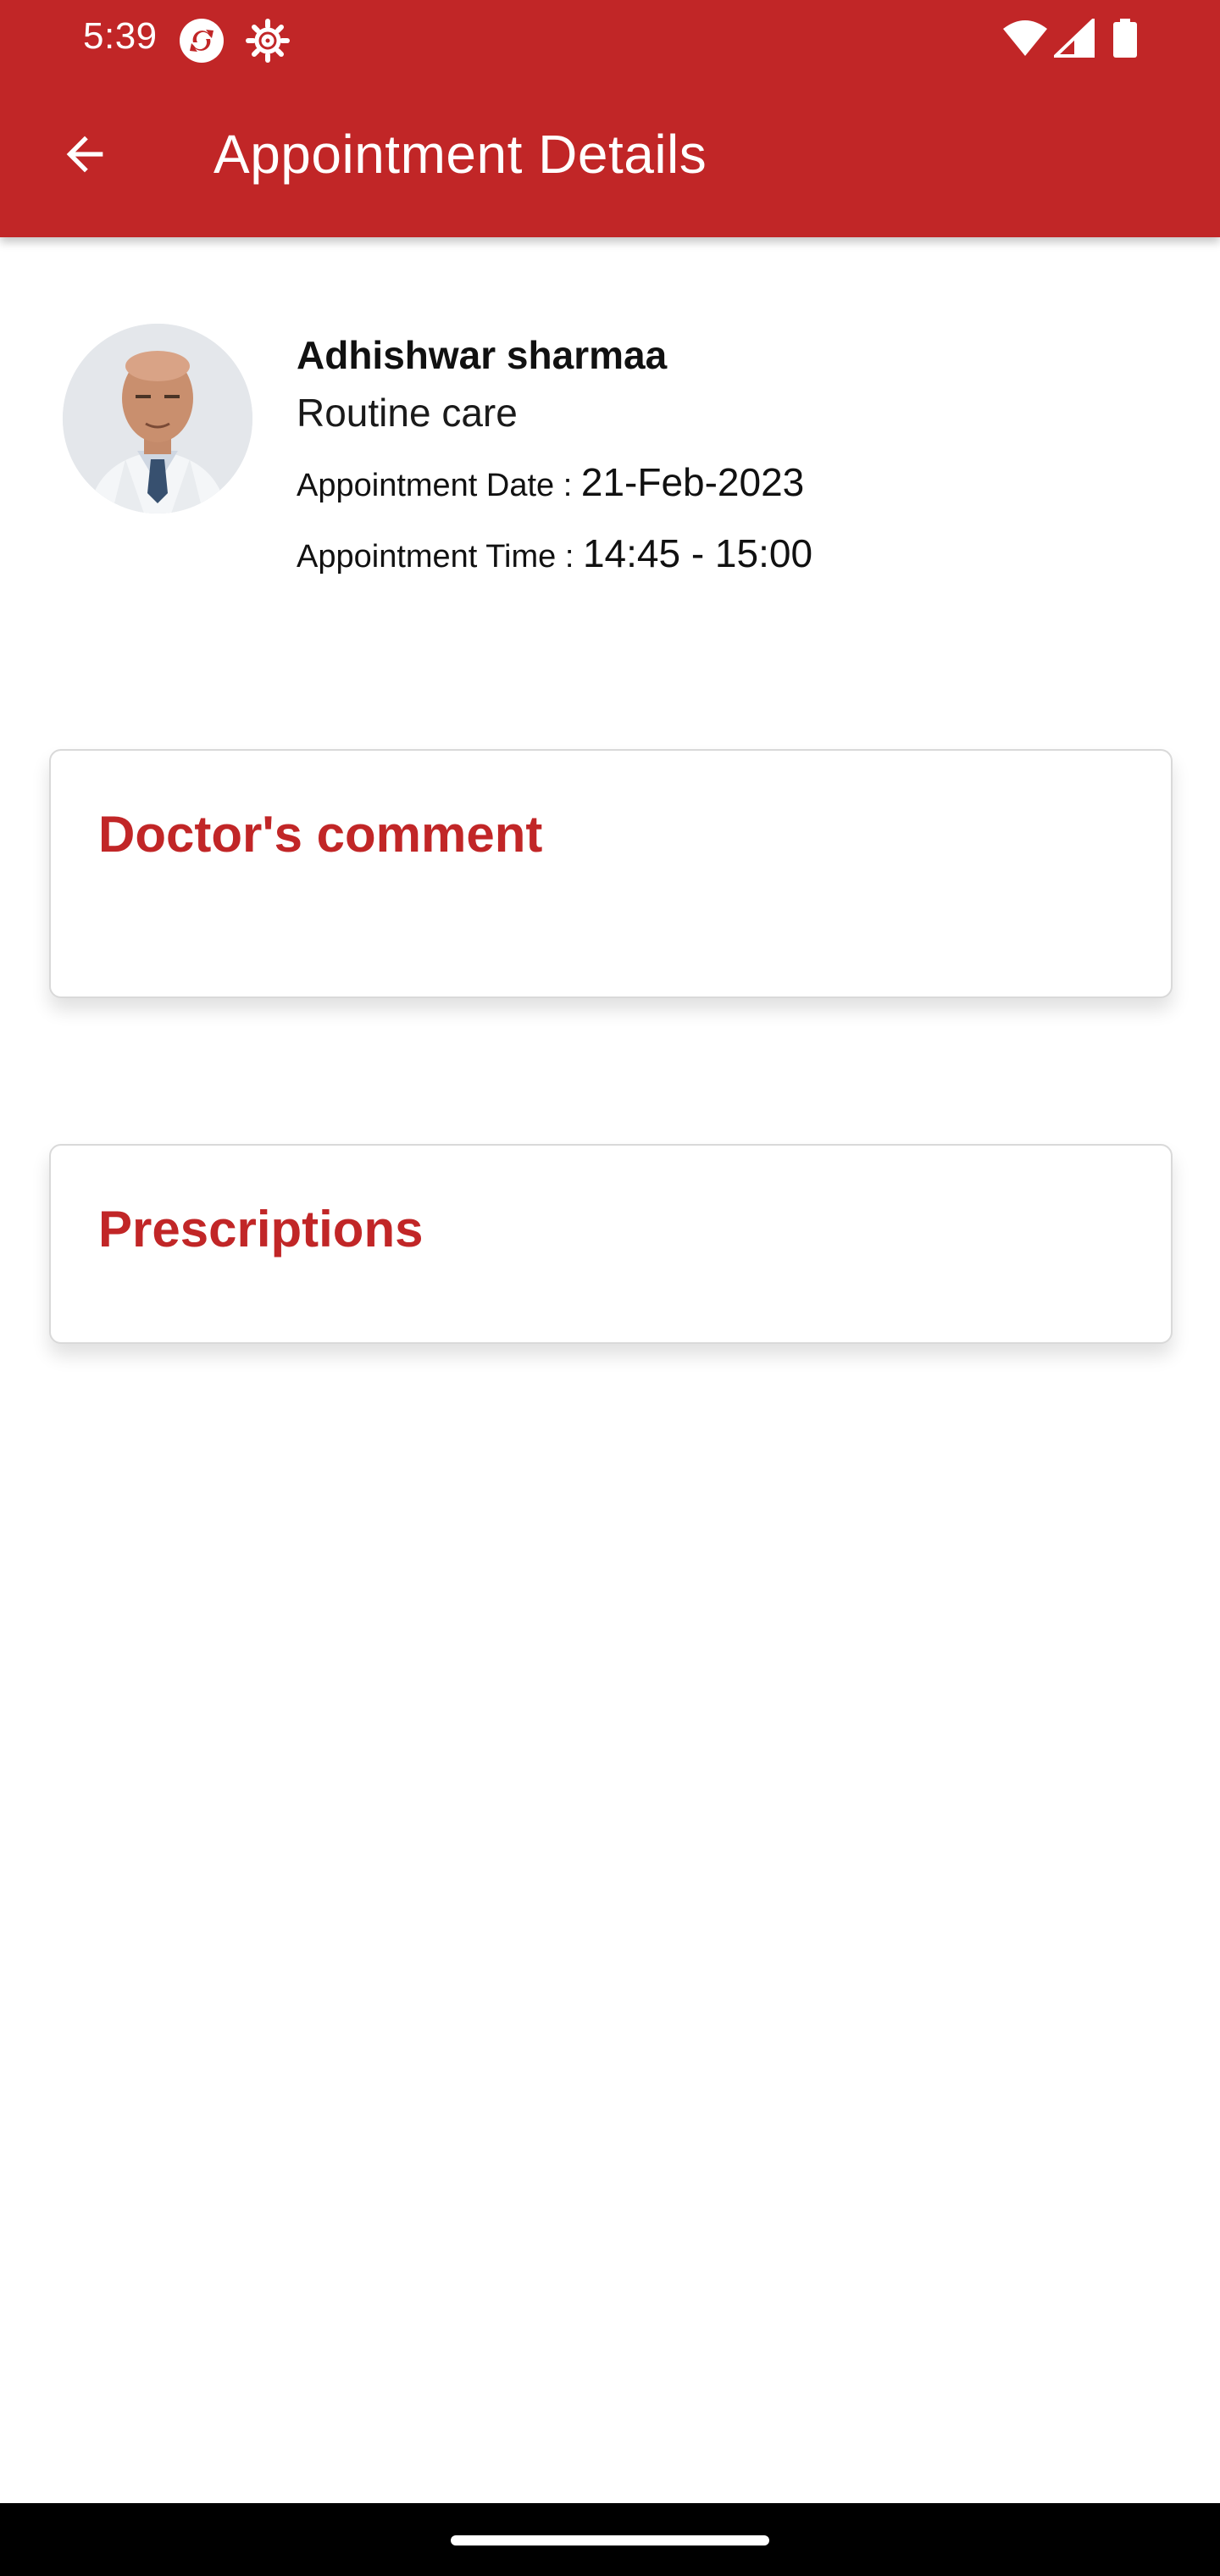 Image resolution: width=1220 pixels, height=2576 pixels. I want to click on doctor-name: Adhishwar sharmaa, so click(482, 355).